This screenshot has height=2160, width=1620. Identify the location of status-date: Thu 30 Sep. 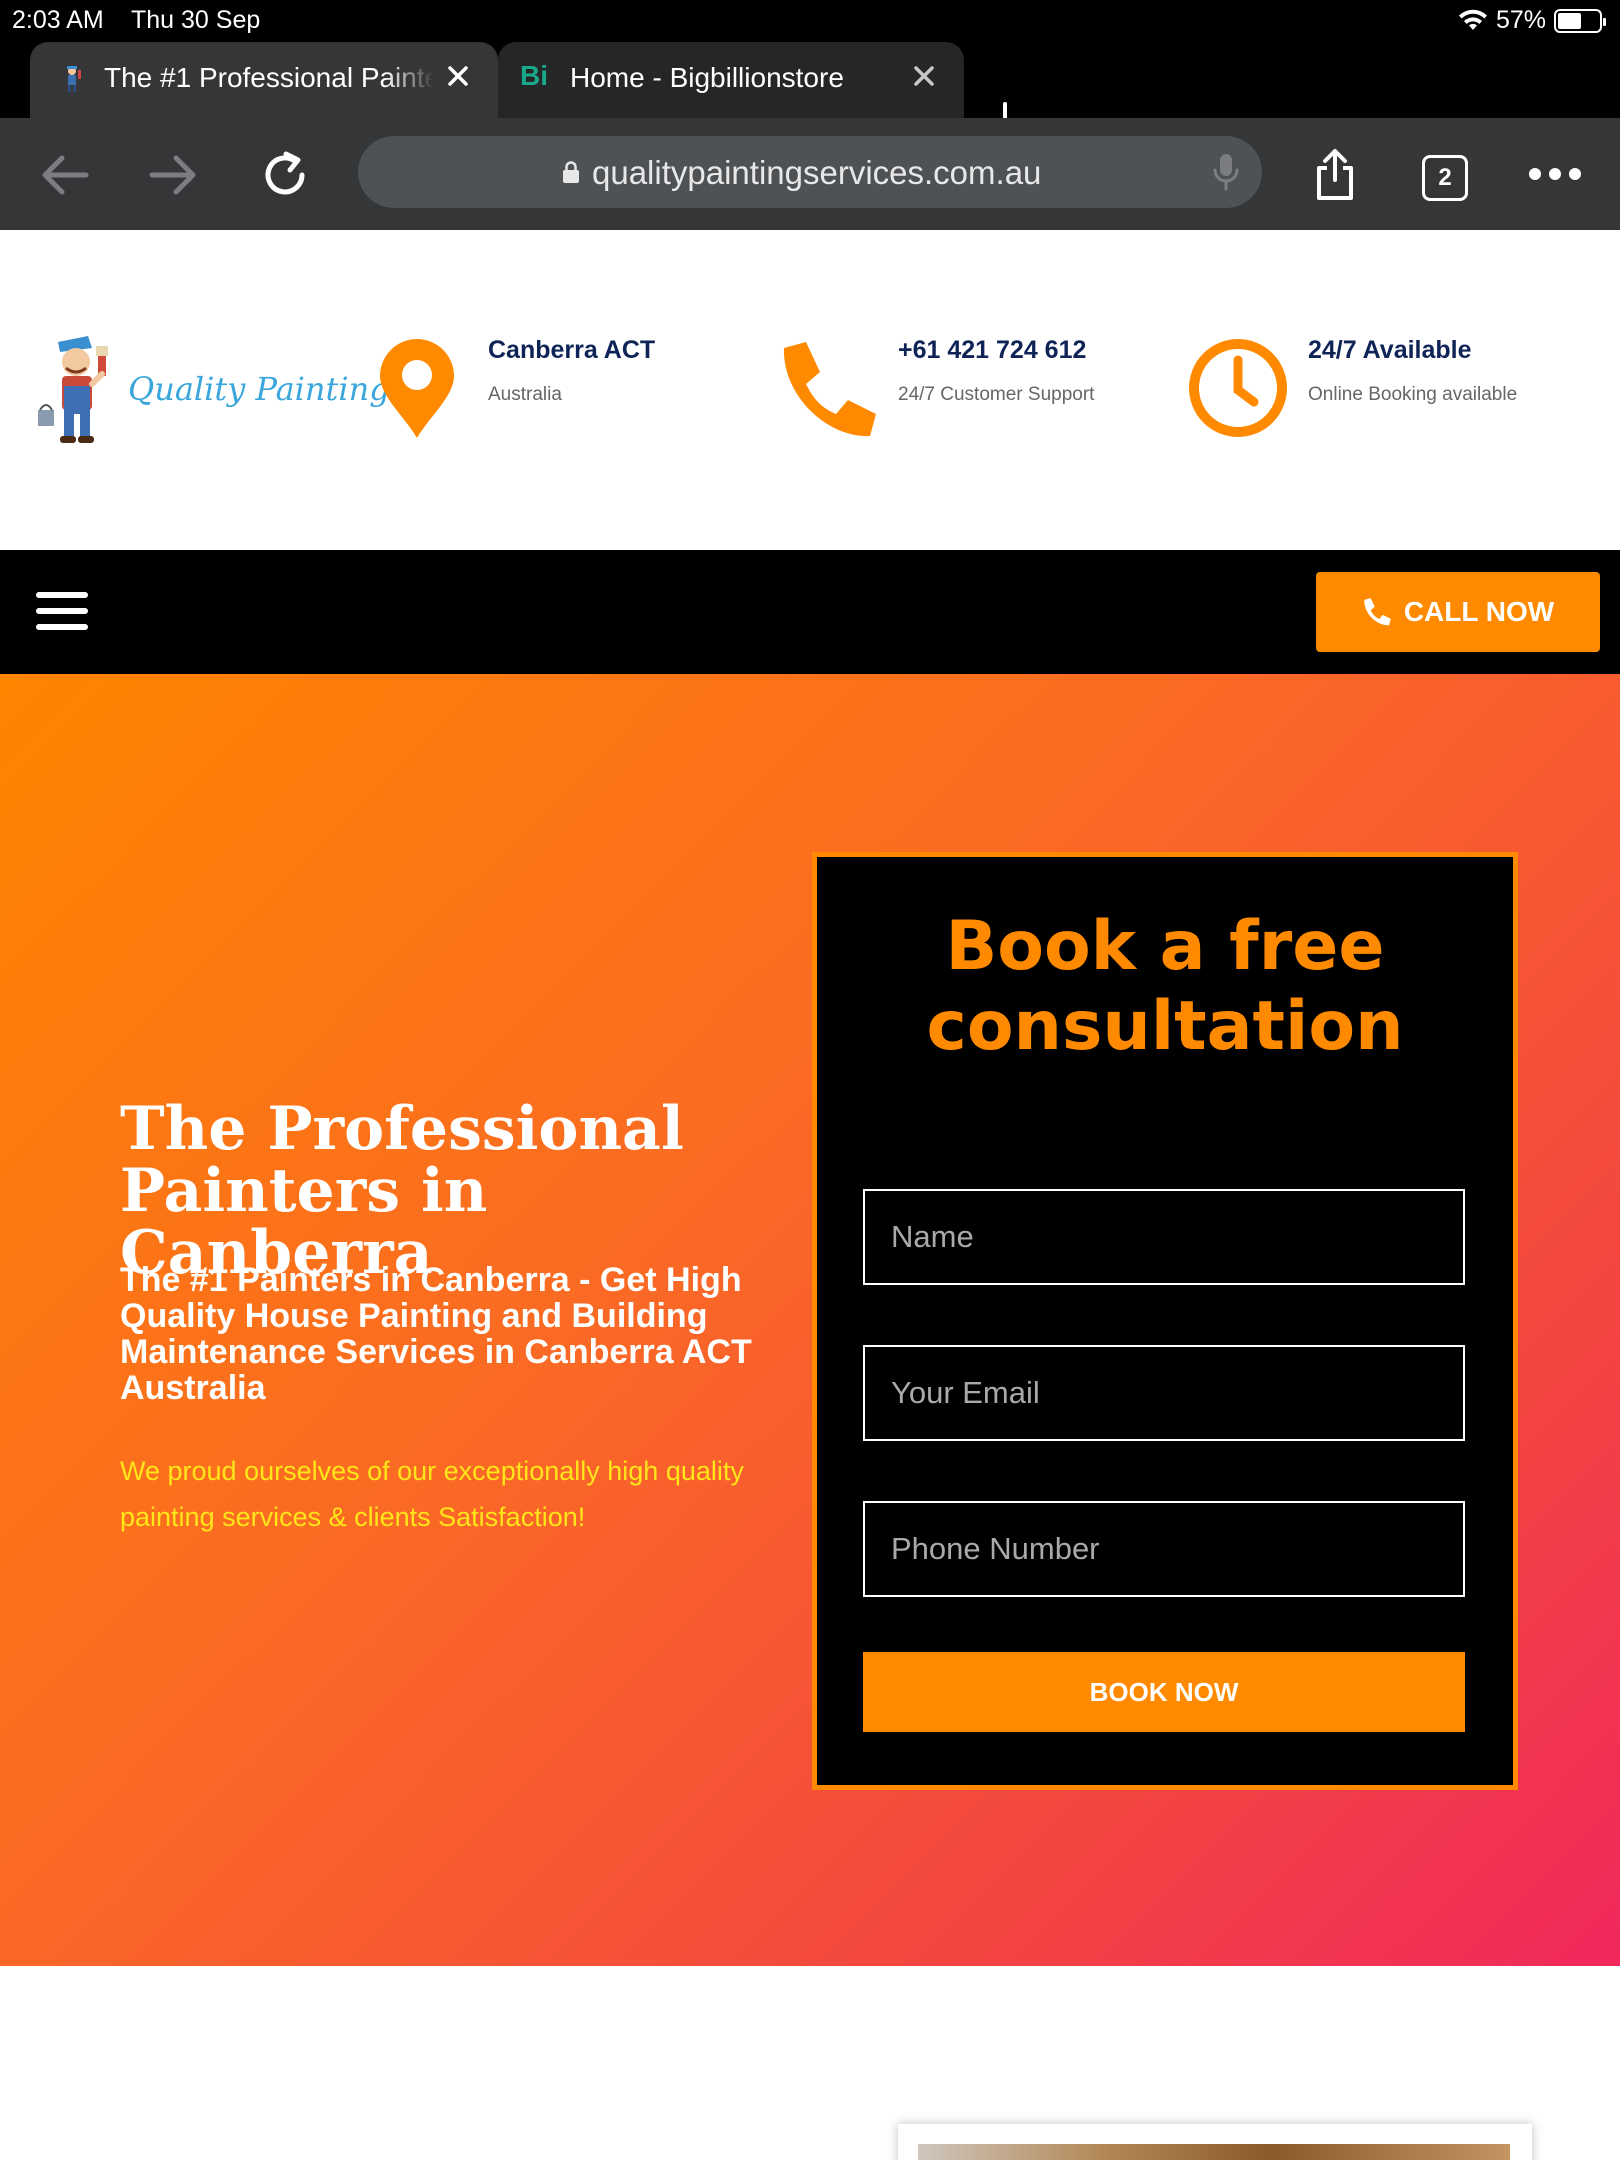
(196, 20).